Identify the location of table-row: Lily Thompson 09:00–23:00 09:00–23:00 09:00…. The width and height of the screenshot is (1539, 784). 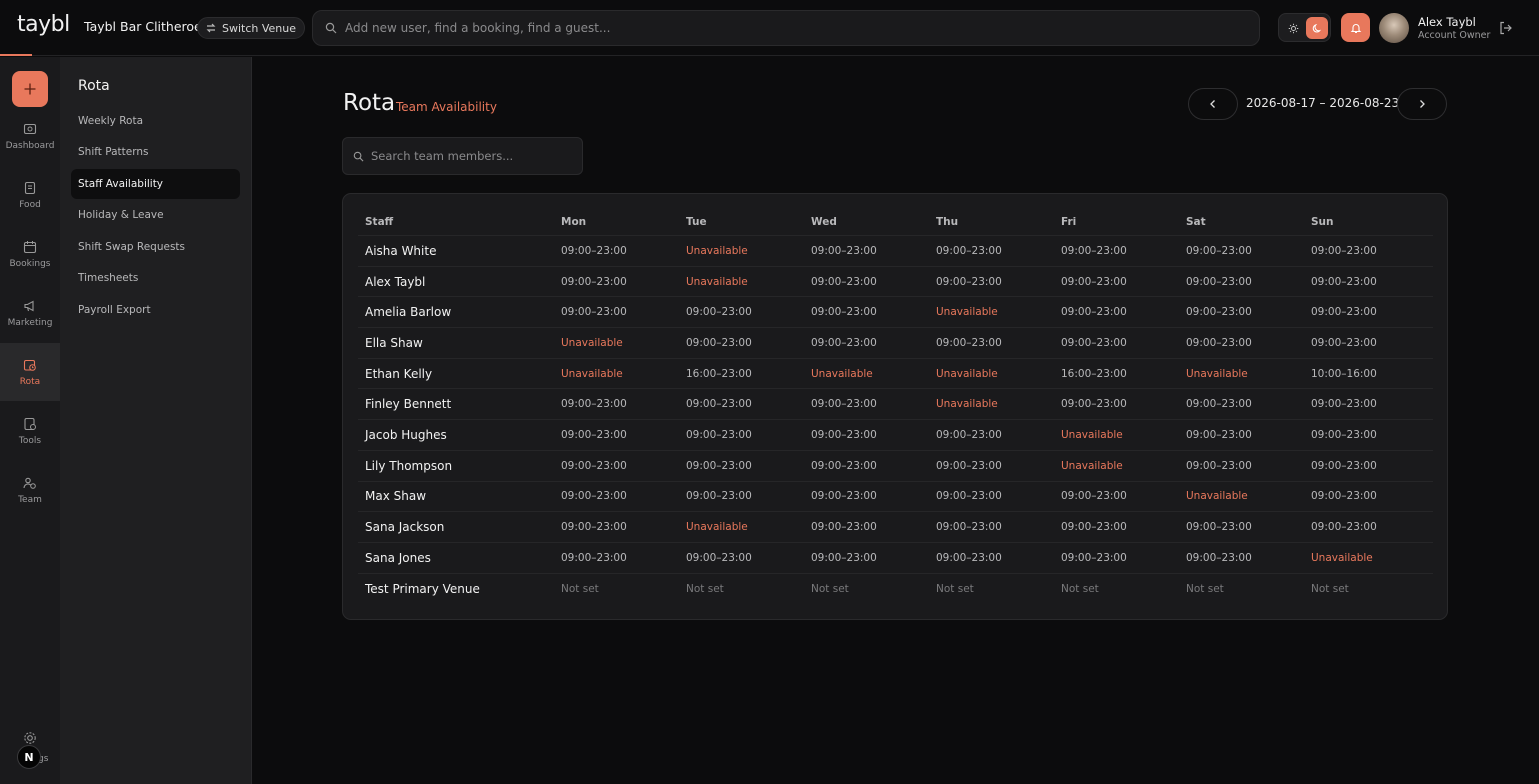
(895, 466).